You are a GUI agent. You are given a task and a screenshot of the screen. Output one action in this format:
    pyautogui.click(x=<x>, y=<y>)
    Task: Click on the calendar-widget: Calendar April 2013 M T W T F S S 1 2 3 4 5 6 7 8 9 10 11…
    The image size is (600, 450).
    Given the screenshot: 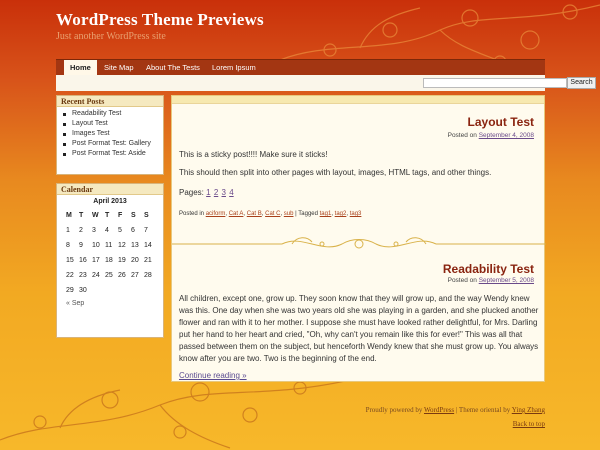 What is the action you would take?
    pyautogui.click(x=110, y=260)
    